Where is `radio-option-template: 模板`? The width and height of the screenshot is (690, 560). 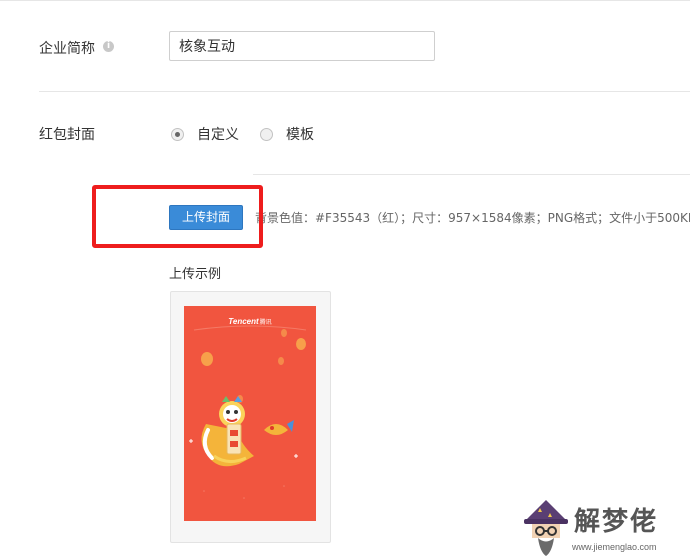 radio-option-template: 模板 is located at coordinates (287, 134).